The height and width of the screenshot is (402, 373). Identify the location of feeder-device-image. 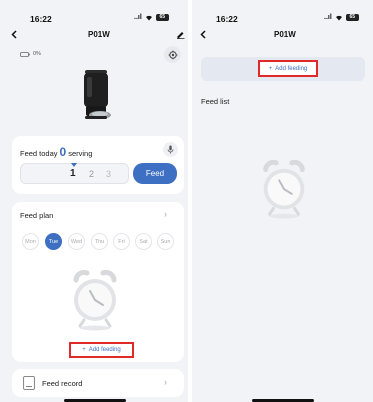
(97, 94).